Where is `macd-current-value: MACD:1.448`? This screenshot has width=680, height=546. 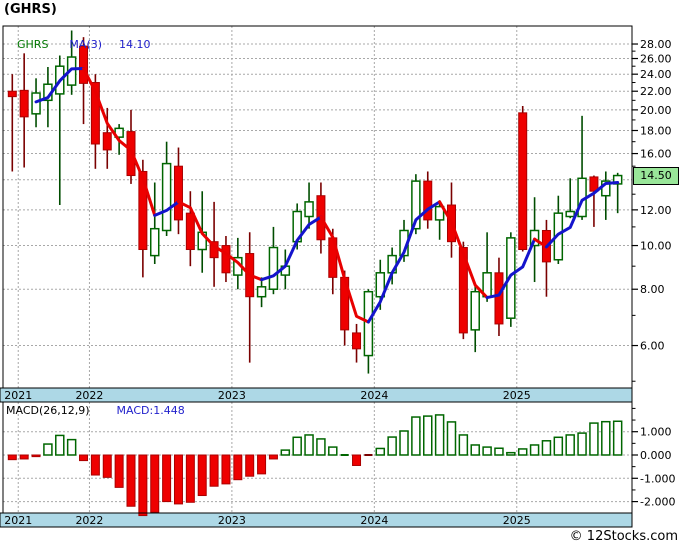
macd-current-value: MACD:1.448 is located at coordinates (150, 410).